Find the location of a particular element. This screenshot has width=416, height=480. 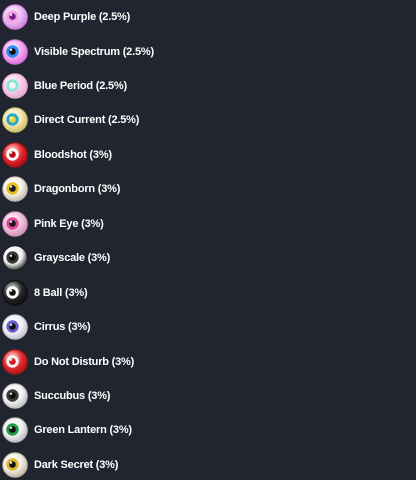

item-label: Grayscale (3%) is located at coordinates (72, 258).